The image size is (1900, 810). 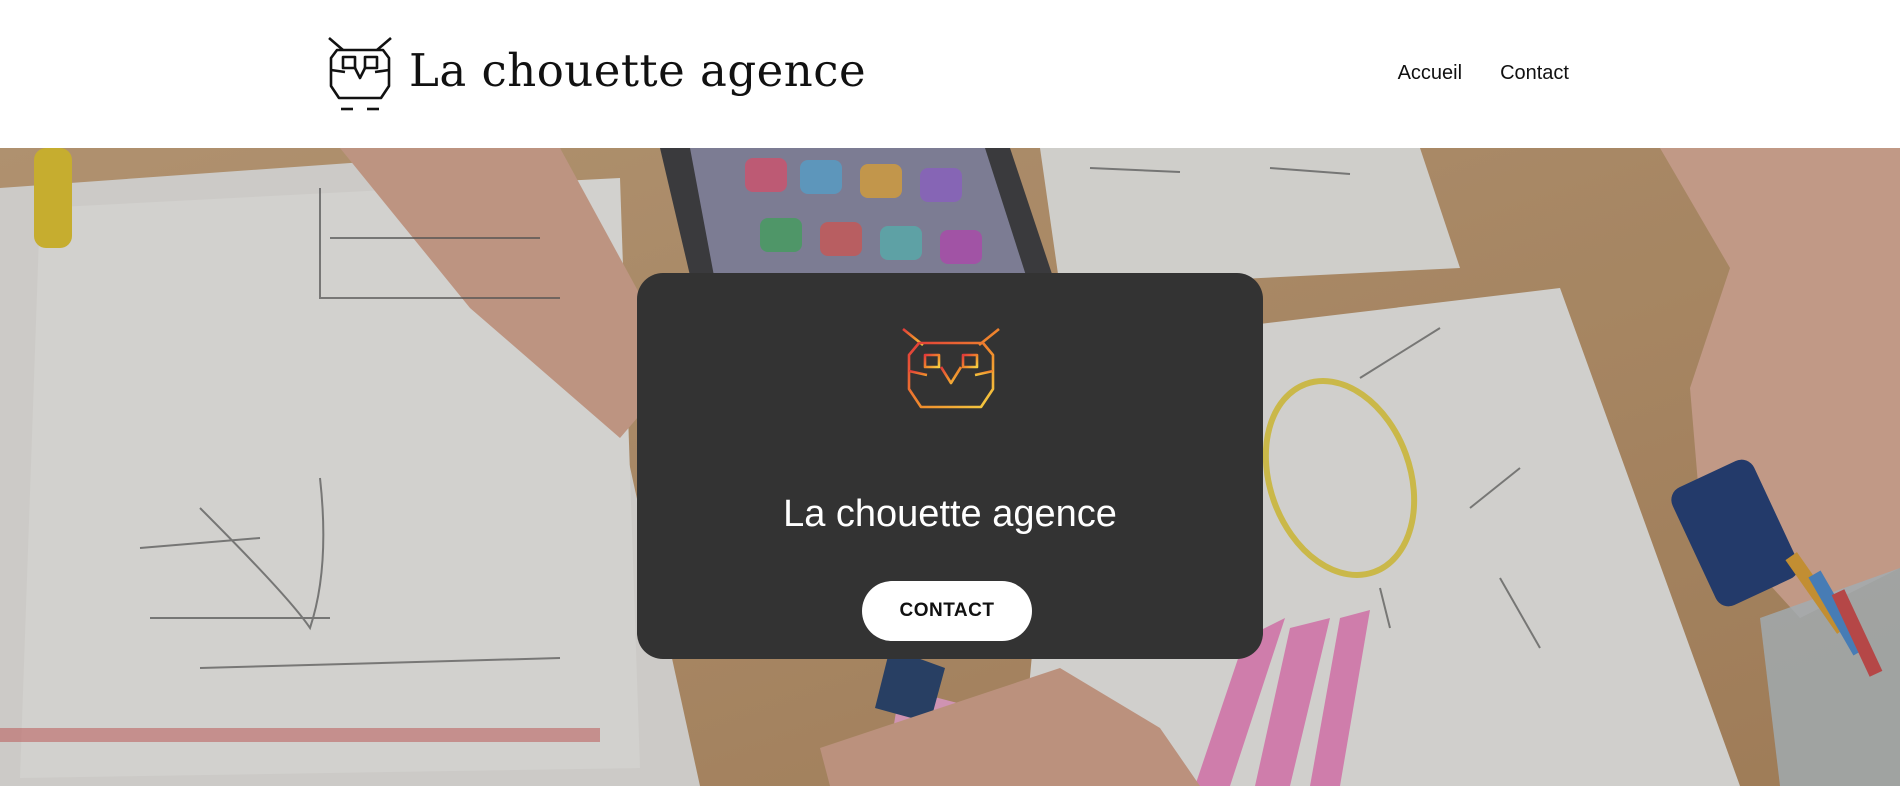 I want to click on contact-button: CONTACT, so click(x=947, y=611).